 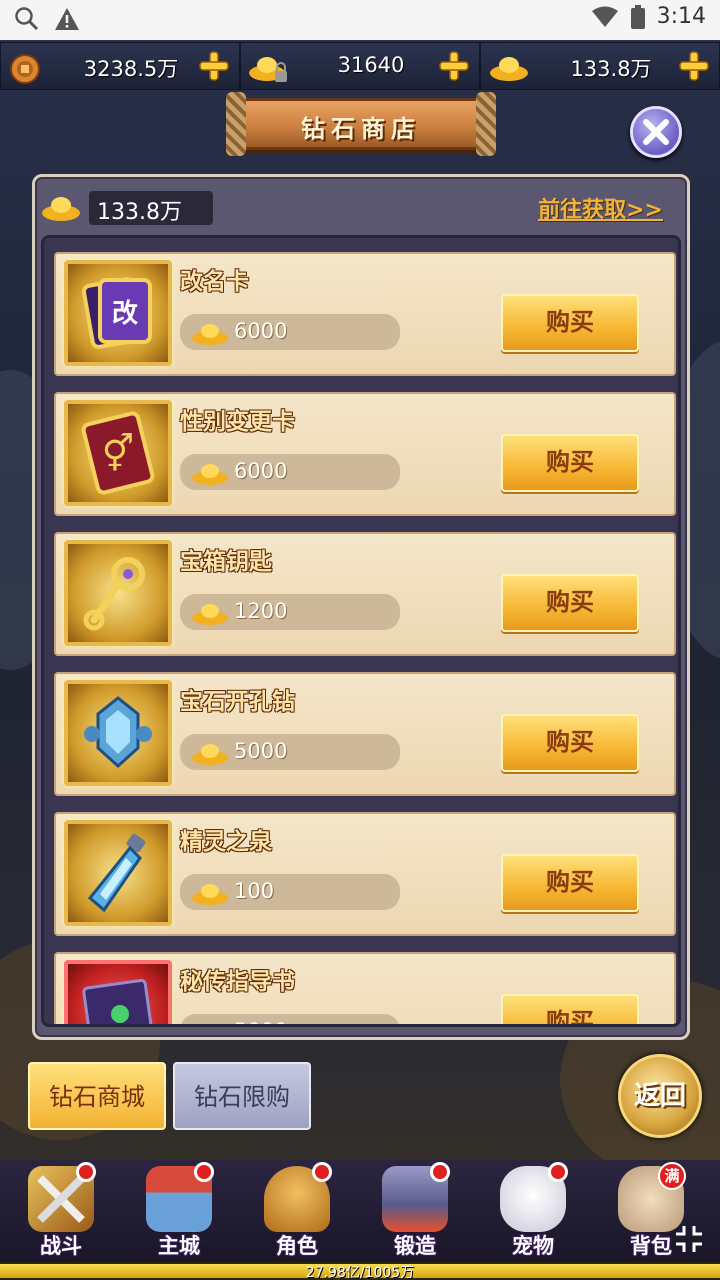 I want to click on spirit-spring-potion-icon, so click(x=116, y=873).